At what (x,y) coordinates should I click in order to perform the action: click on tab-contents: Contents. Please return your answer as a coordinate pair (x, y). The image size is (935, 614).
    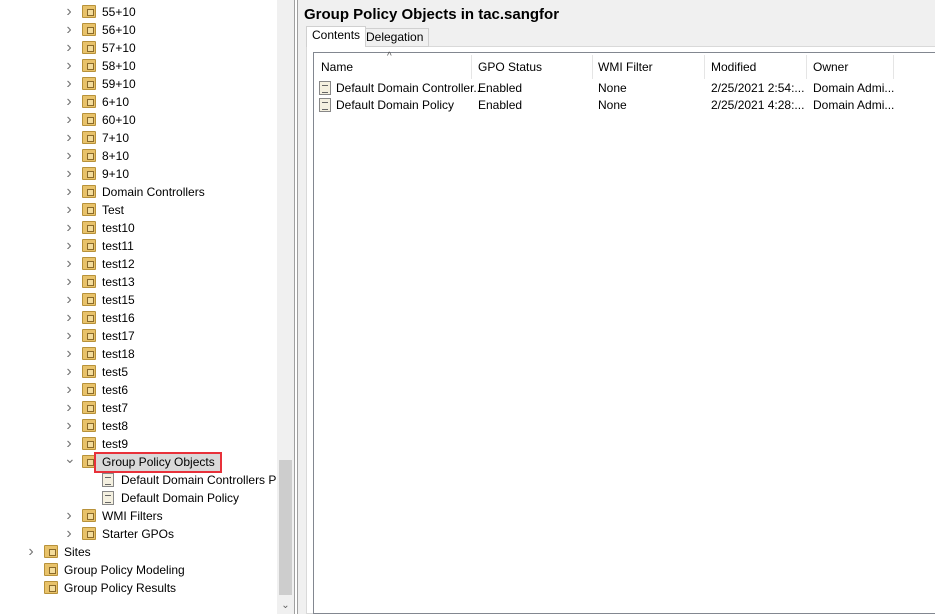
    Looking at the image, I should click on (336, 36).